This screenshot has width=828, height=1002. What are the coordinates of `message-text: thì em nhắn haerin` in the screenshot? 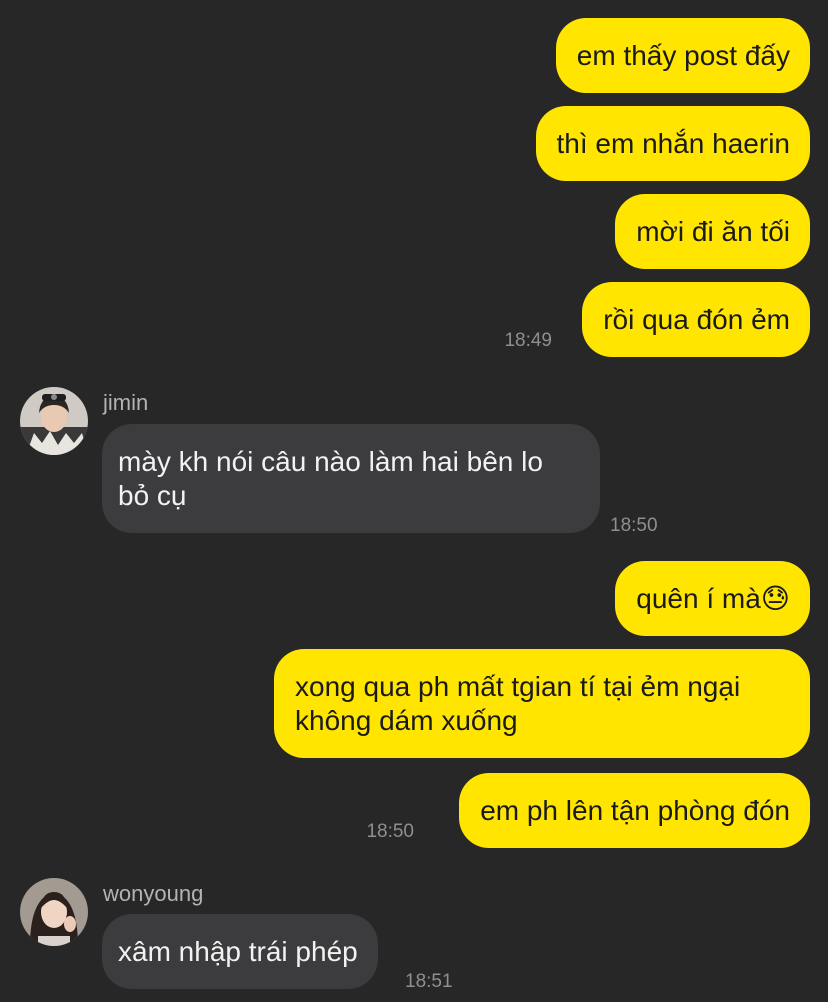 It's located at (673, 143).